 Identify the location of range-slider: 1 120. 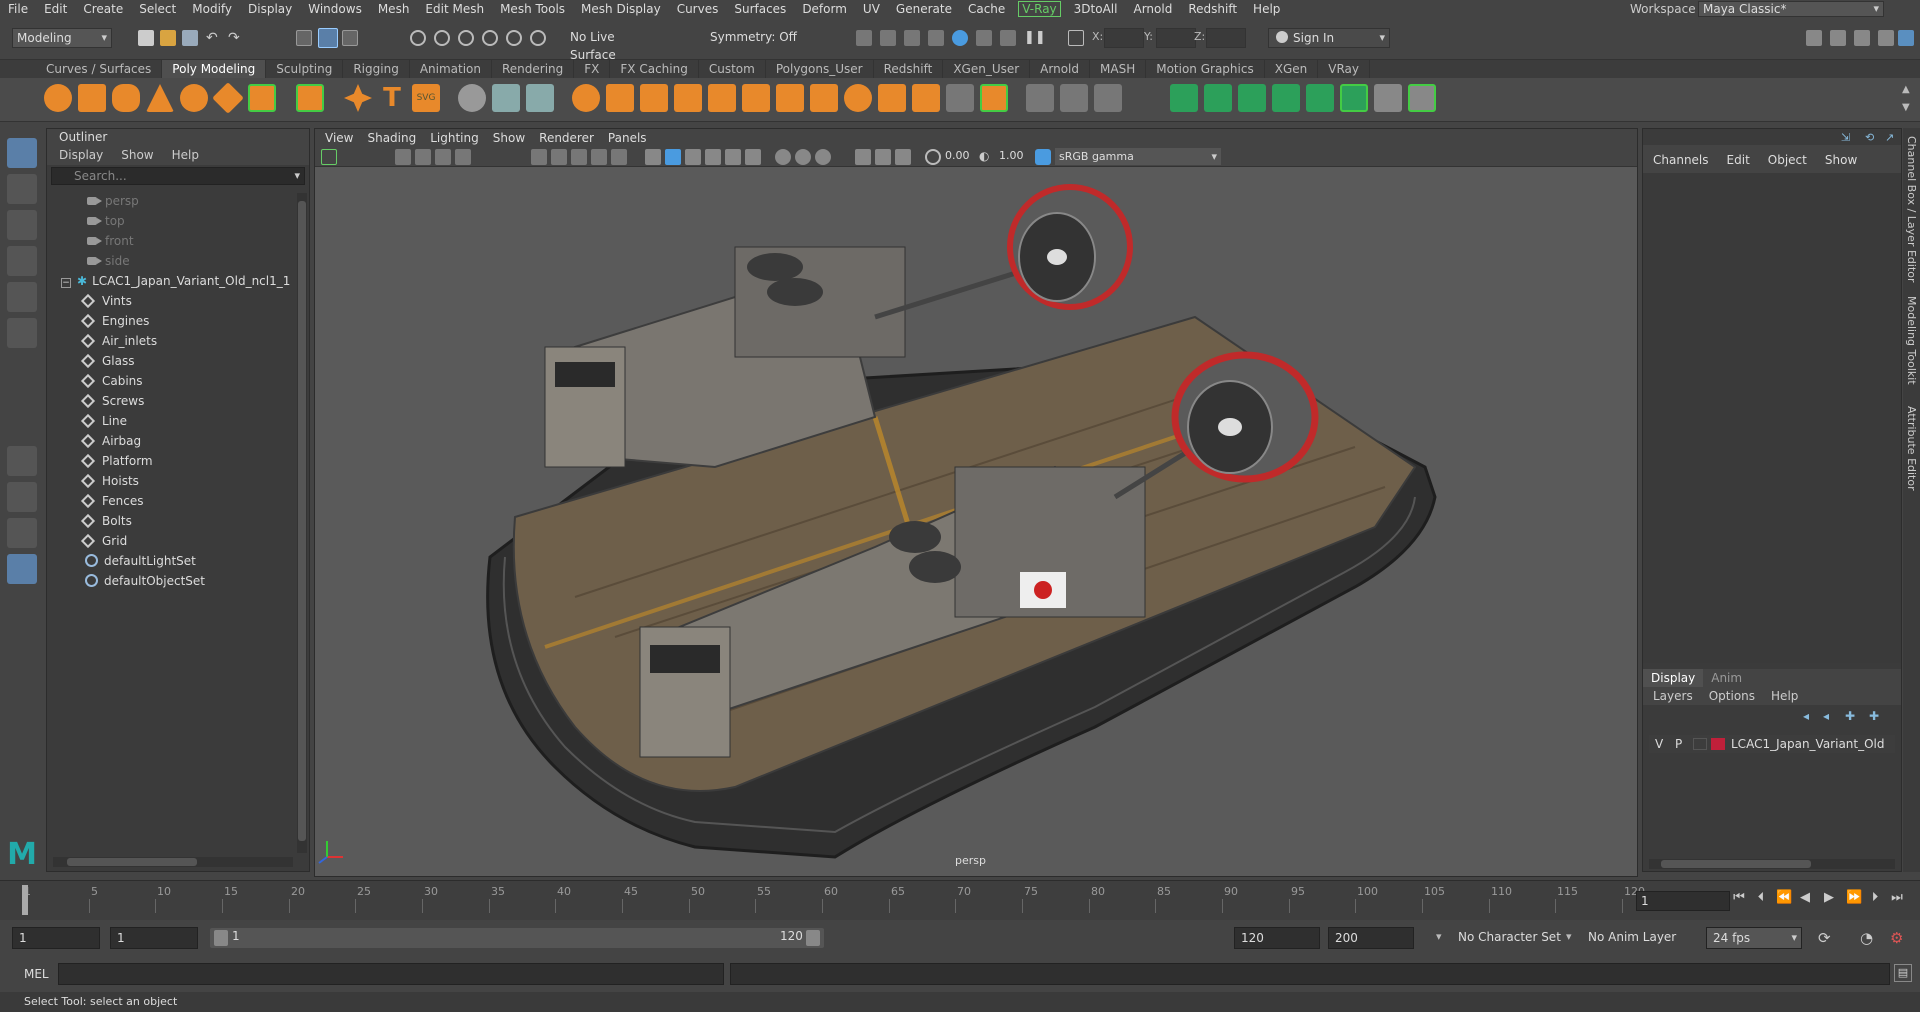
(517, 938).